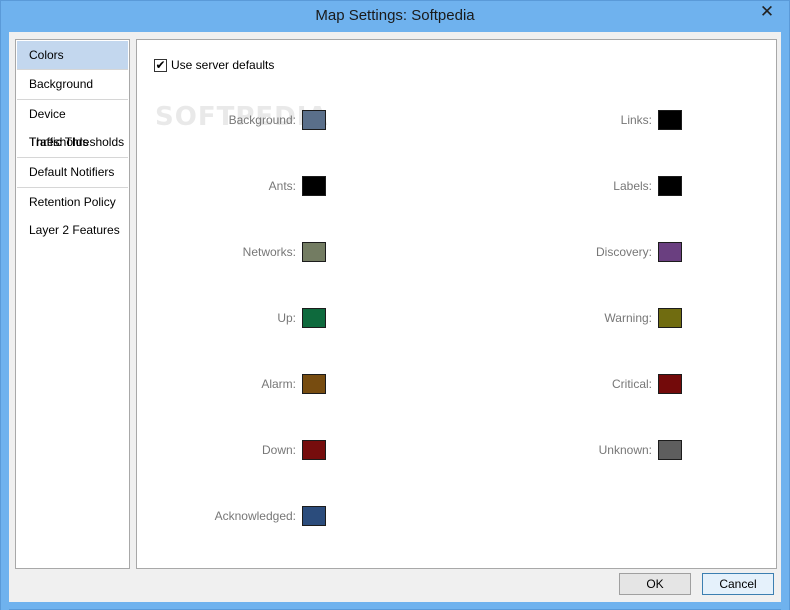  I want to click on background-color-swatch, so click(314, 120).